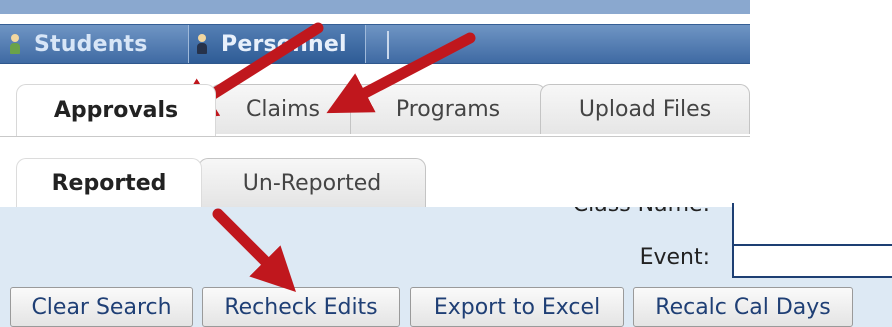  Describe the element at coordinates (645, 109) in the screenshot. I see `tab-upload-files: Upload Files` at that location.